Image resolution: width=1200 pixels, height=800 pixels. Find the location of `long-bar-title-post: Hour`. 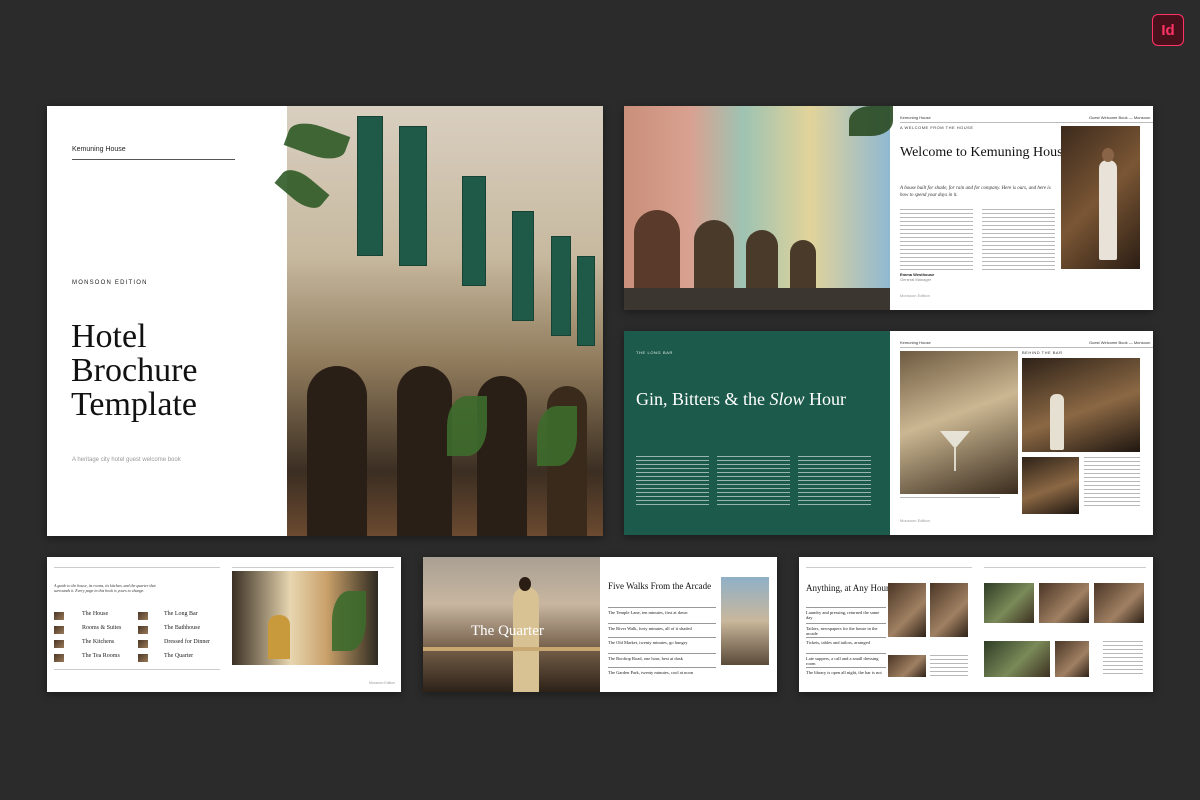

long-bar-title-post: Hour is located at coordinates (825, 399).